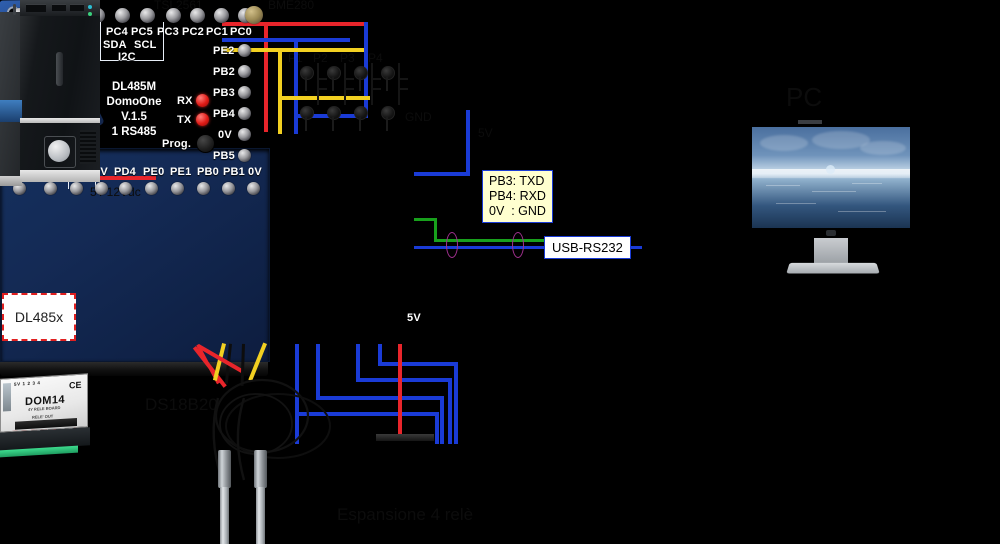 The height and width of the screenshot is (544, 1000). I want to click on button-label-p2: P2, so click(320, 58).